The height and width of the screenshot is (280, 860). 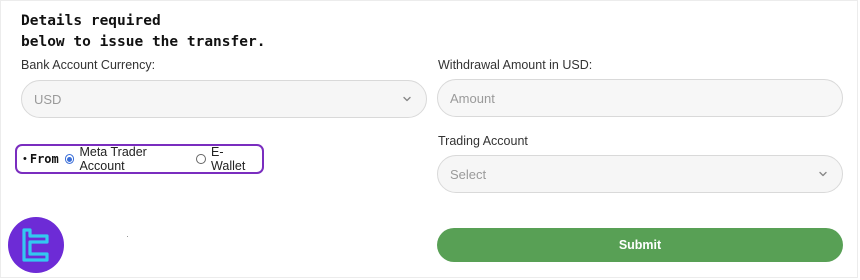 What do you see at coordinates (69, 159) in the screenshot?
I see `radio-meta-trader-account` at bounding box center [69, 159].